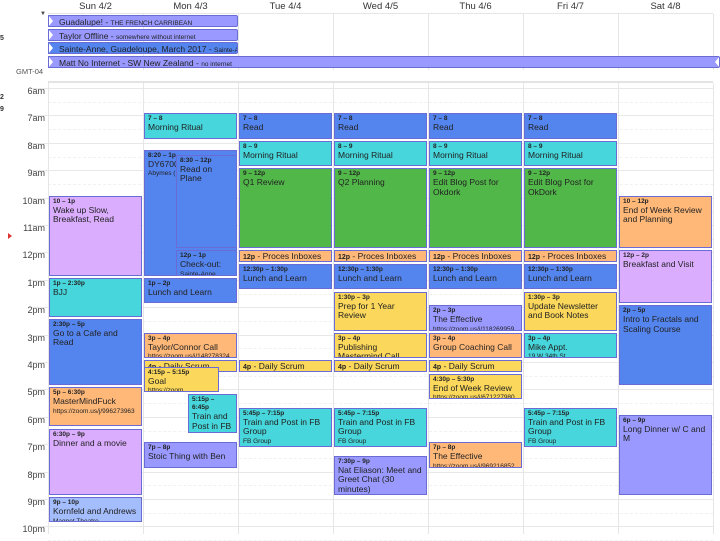 The width and height of the screenshot is (720, 541). Describe the element at coordinates (43, 14) in the screenshot. I see `collapse-allday-icon: ▼` at that location.